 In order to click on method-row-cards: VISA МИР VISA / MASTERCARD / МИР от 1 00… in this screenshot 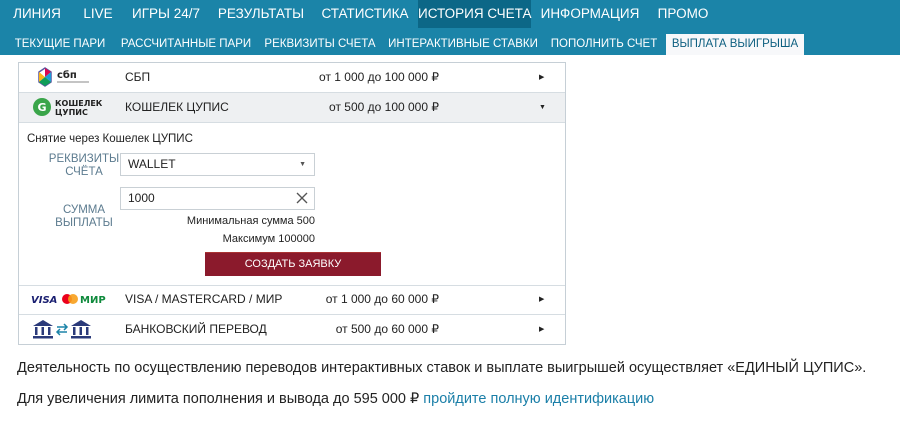, I will do `click(292, 300)`.